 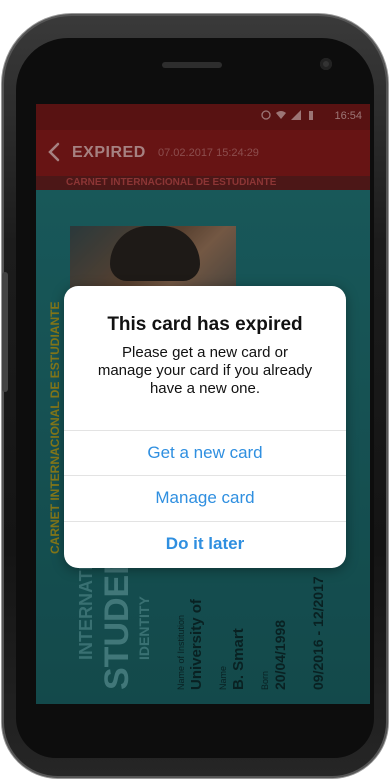 What do you see at coordinates (205, 498) in the screenshot?
I see `manage-card-button: Manage card` at bounding box center [205, 498].